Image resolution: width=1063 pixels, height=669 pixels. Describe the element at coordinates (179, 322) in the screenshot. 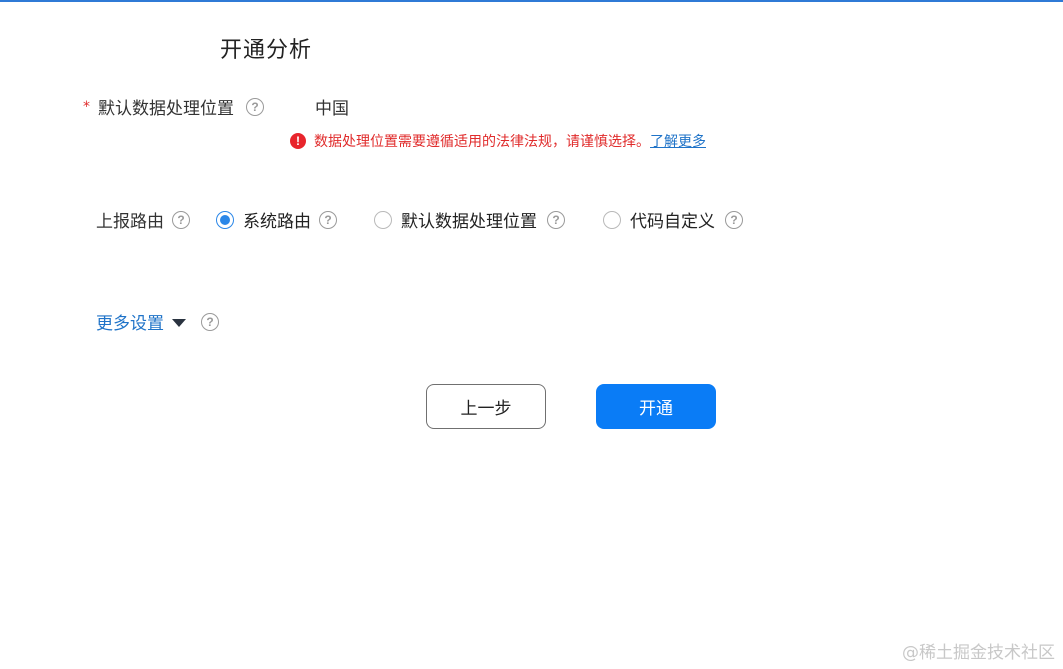

I see `caret-down-icon` at that location.